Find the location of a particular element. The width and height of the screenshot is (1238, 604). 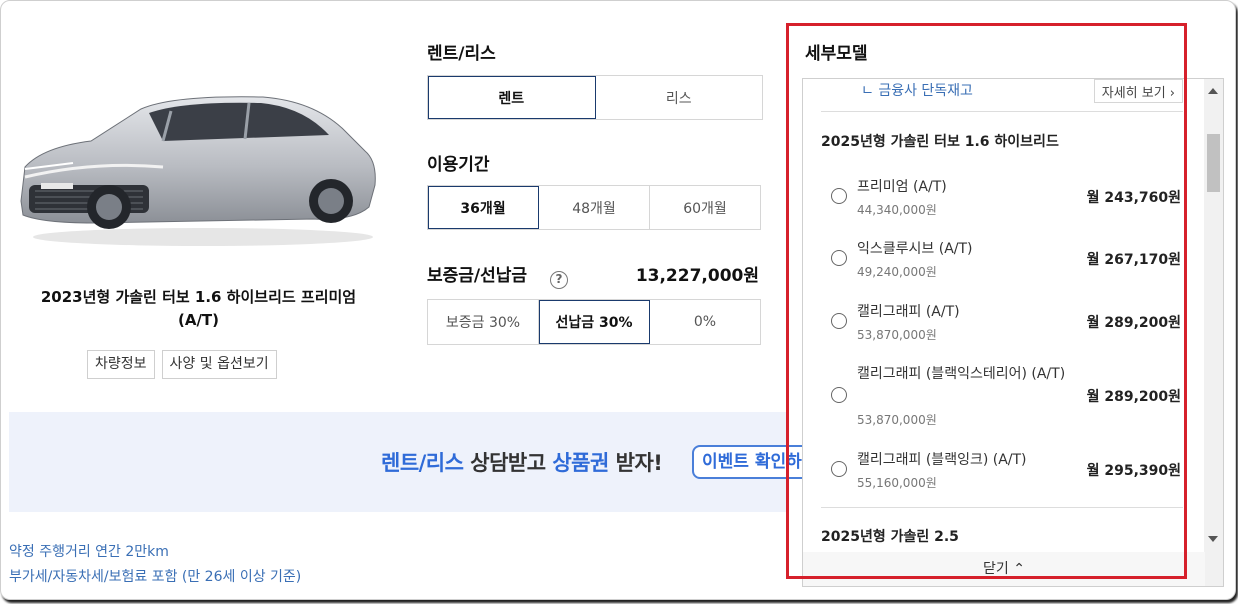

scrollbar is located at coordinates (1213, 332).